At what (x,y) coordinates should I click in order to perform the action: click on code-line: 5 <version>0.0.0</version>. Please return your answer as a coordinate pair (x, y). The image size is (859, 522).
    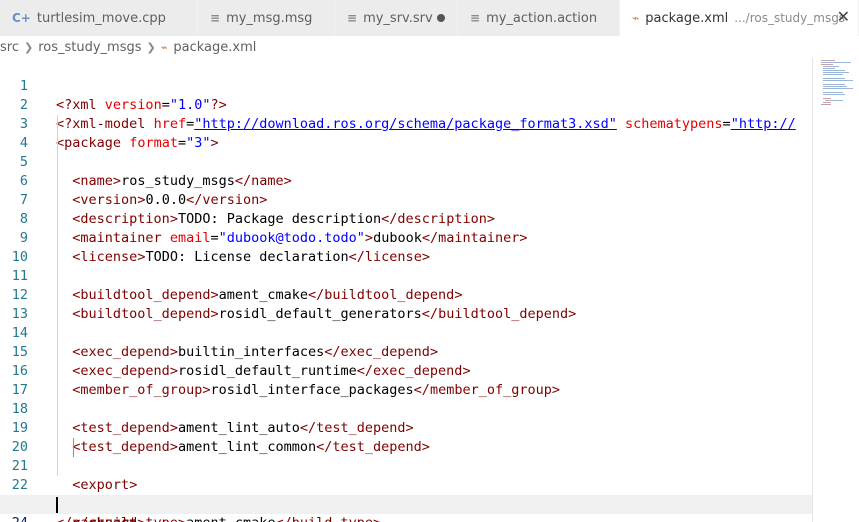
    Looking at the image, I should click on (406, 171).